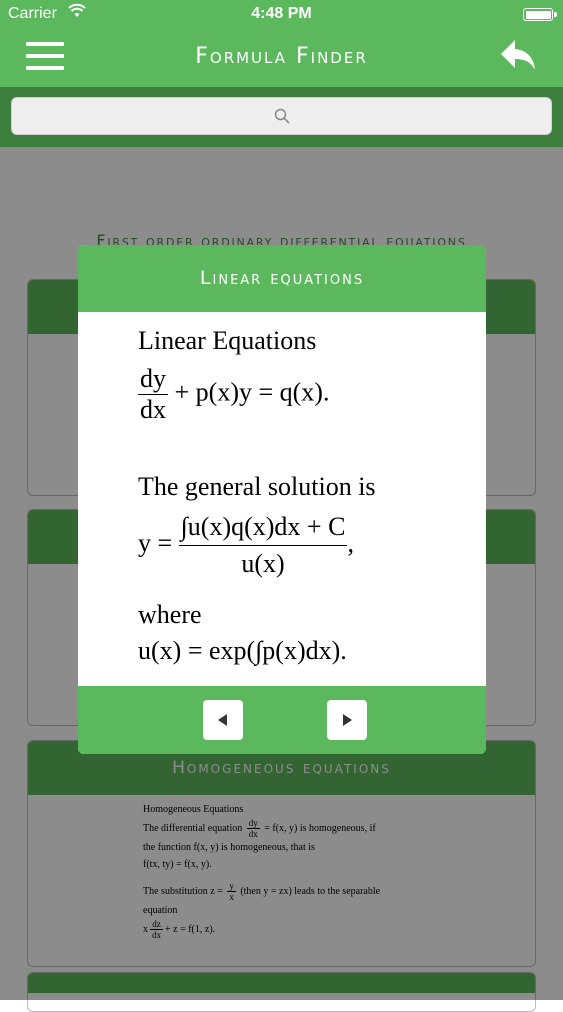 The image size is (563, 1012). I want to click on clock: 4:48 PM, so click(281, 13).